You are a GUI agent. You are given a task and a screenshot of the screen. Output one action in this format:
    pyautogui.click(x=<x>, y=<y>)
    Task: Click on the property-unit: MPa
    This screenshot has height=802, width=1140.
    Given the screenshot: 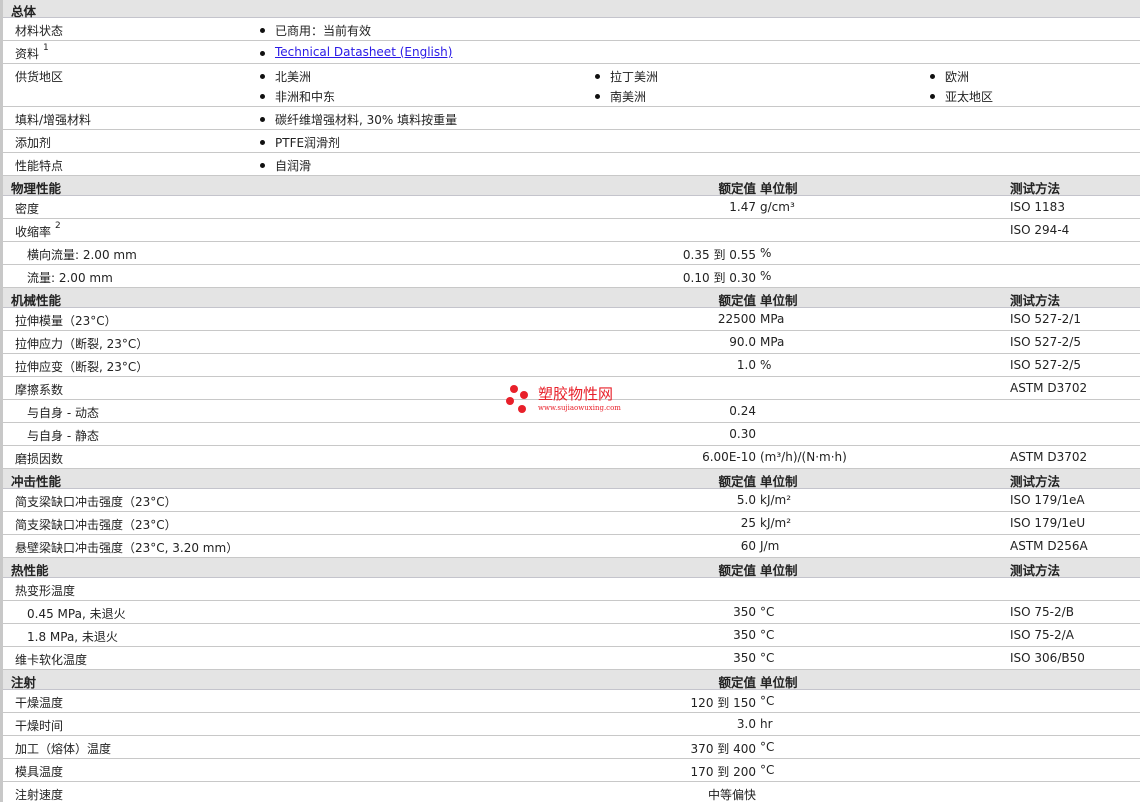 What is the action you would take?
    pyautogui.click(x=772, y=319)
    